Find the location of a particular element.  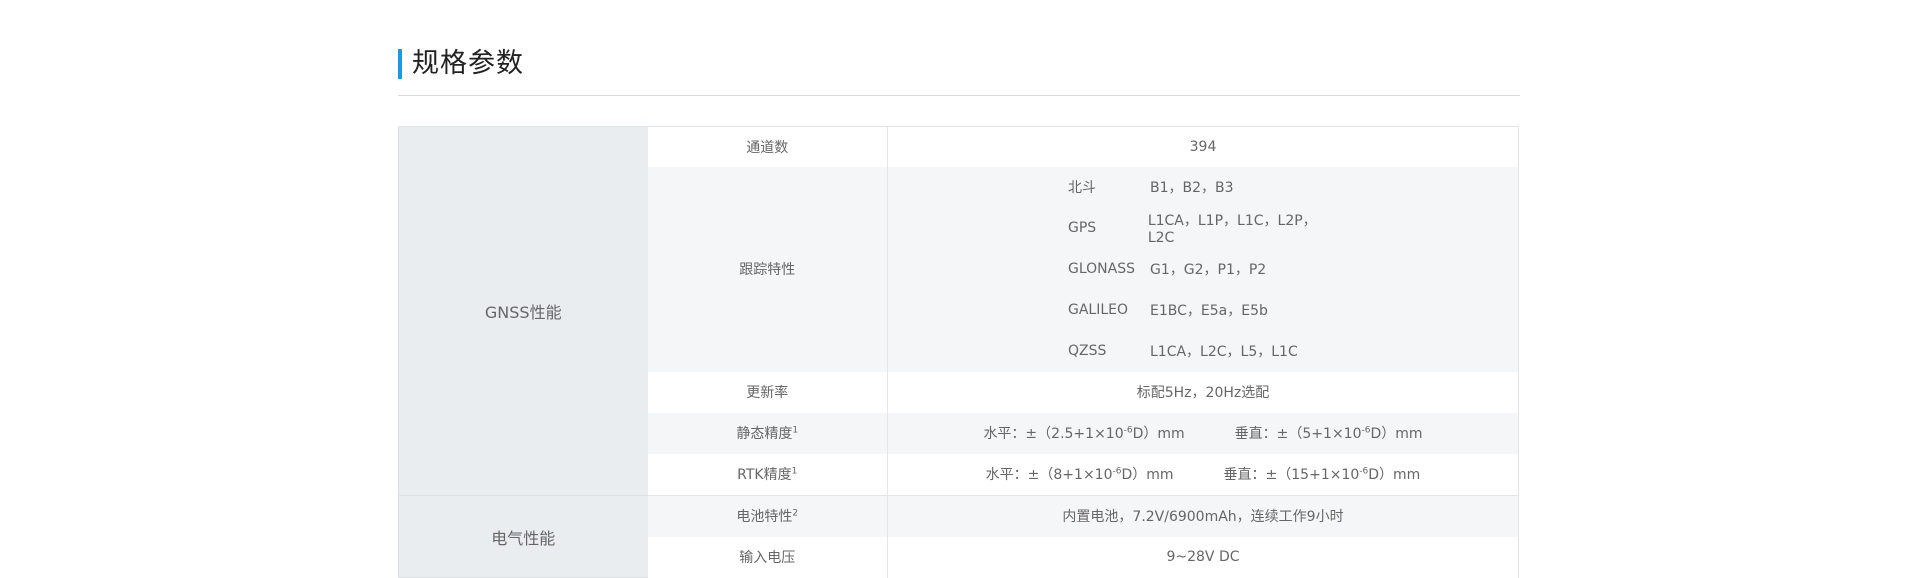

row-label-input-voltage: 输入电压 is located at coordinates (767, 557).